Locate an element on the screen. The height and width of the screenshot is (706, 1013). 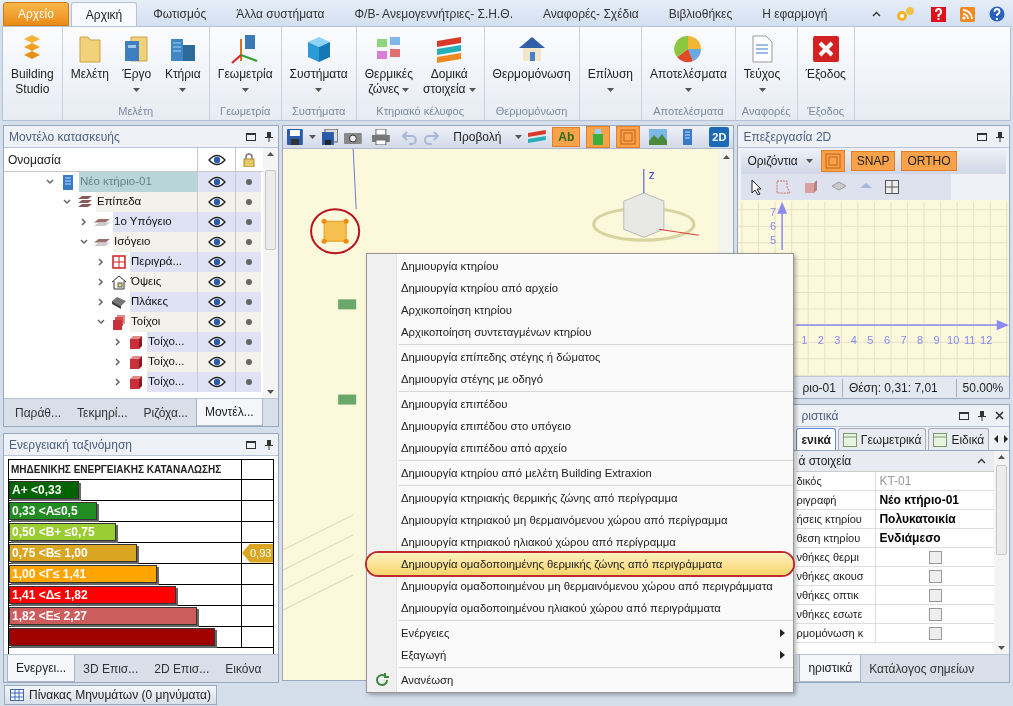
menu-item: Εξαγωγή is located at coordinates (580, 655).